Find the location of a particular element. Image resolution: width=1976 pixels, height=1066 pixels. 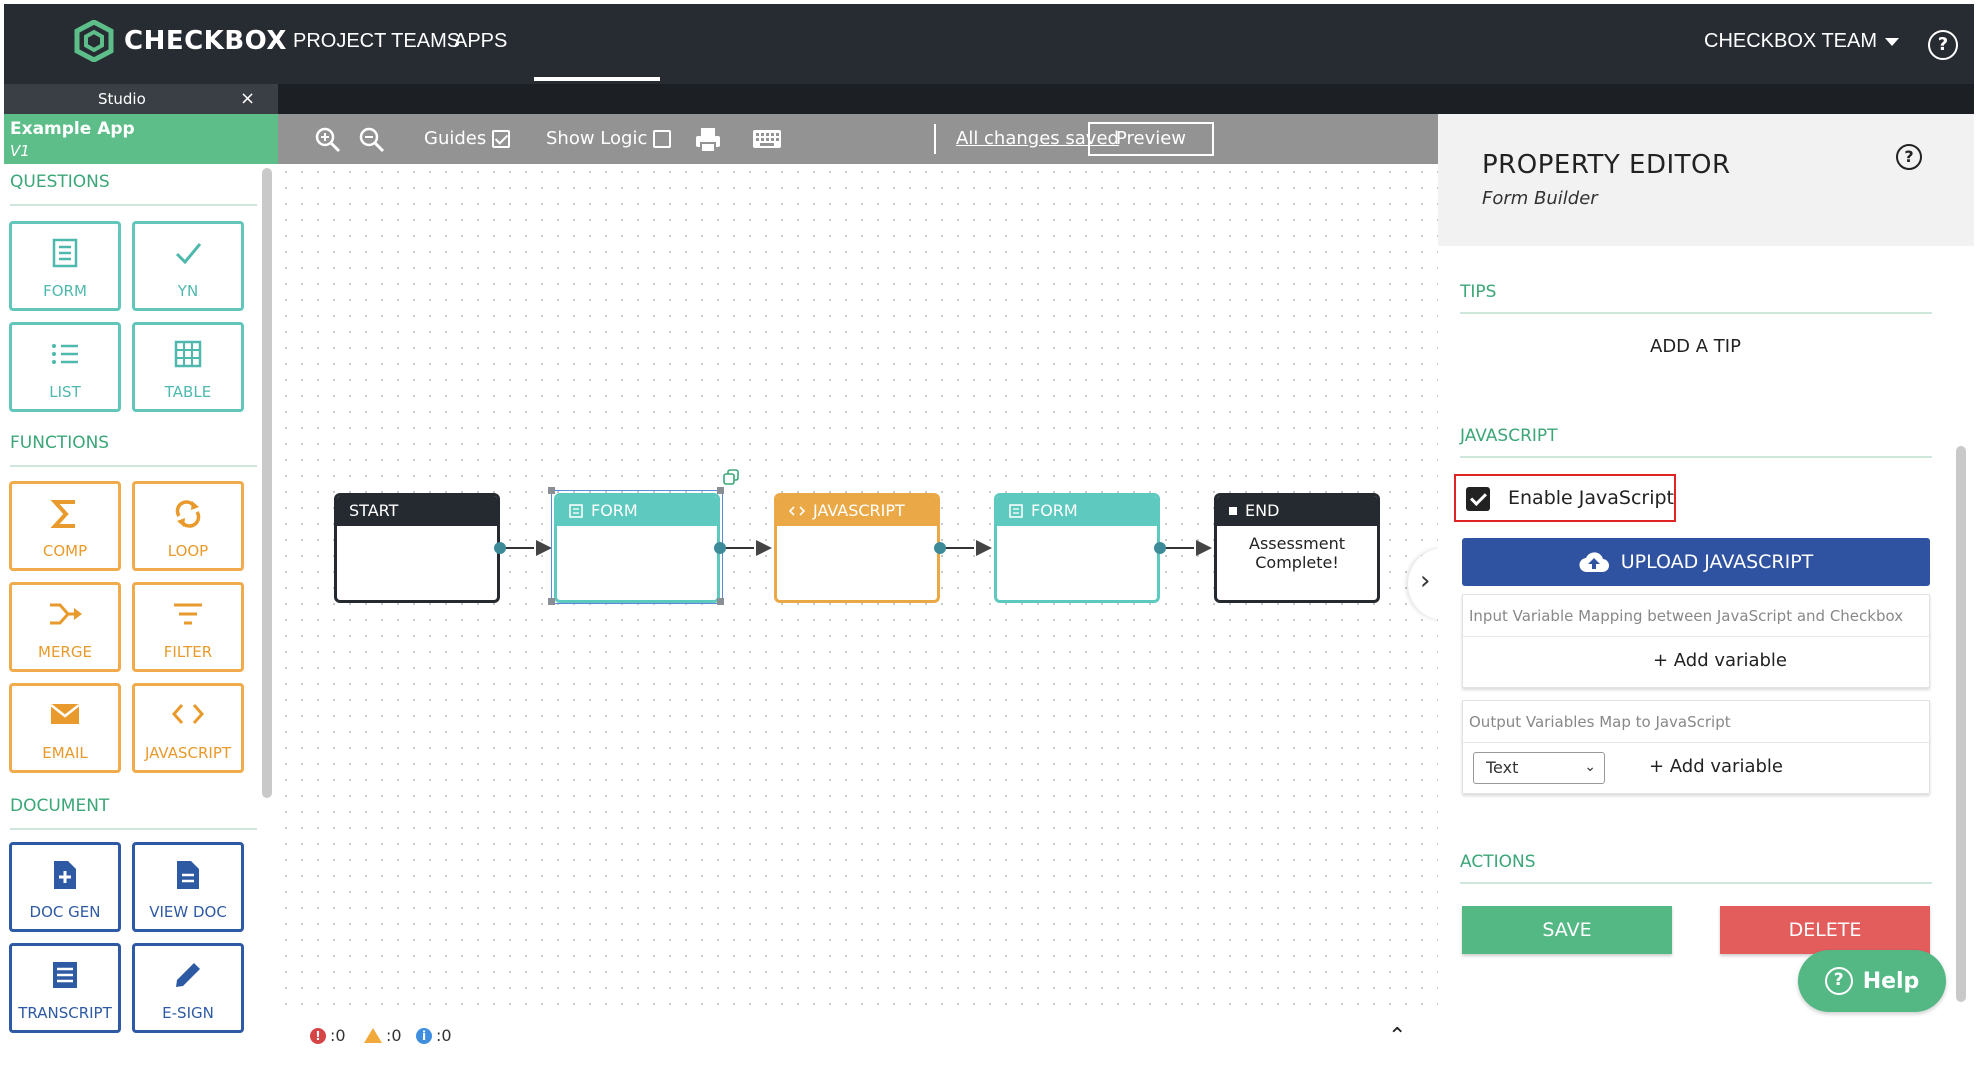

guides-checkbox is located at coordinates (501, 138).